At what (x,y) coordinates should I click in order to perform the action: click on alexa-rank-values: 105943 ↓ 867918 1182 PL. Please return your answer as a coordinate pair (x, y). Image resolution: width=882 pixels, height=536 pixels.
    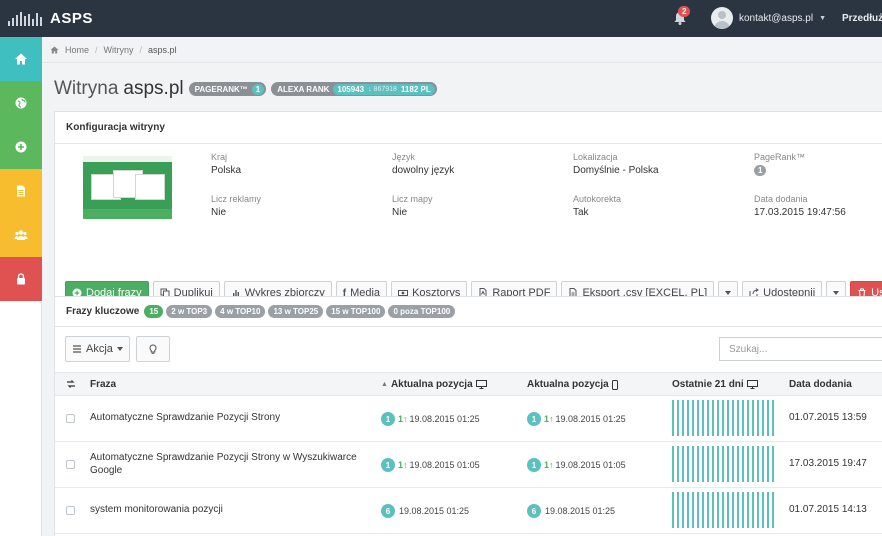
    Looking at the image, I should click on (384, 89).